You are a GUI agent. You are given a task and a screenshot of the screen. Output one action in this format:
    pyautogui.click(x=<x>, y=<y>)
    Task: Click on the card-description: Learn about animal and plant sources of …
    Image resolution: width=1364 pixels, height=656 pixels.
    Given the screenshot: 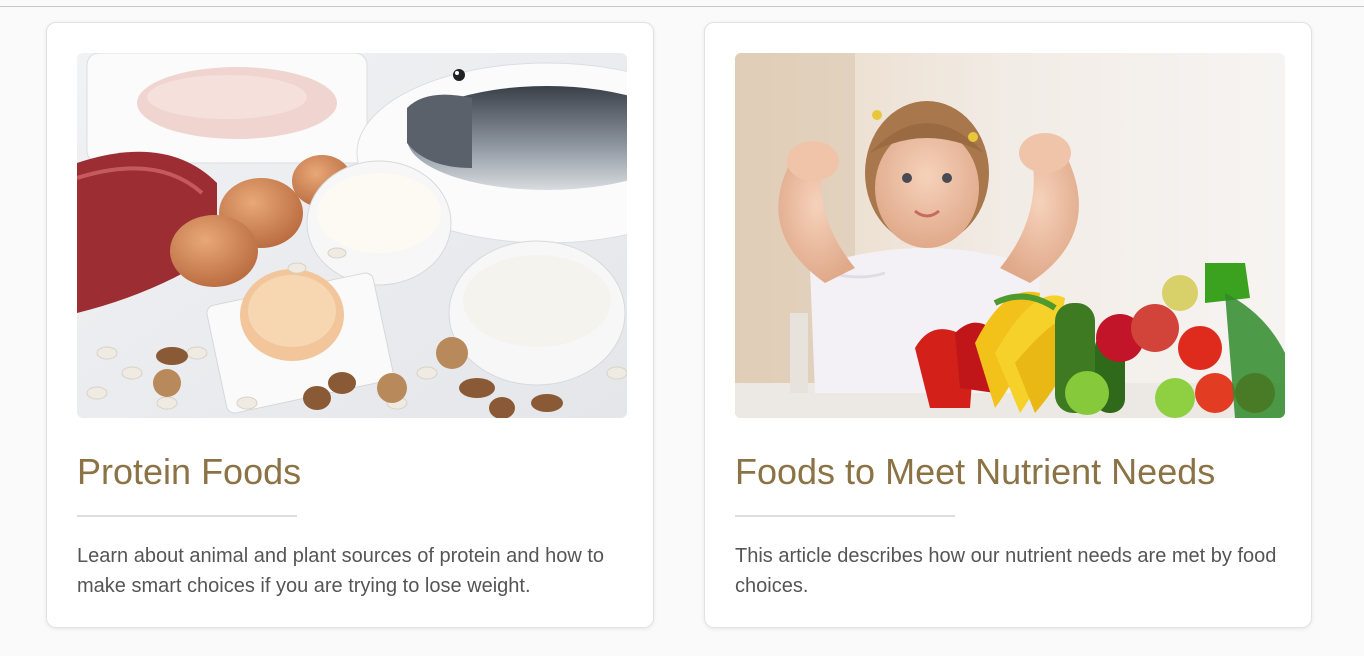 What is the action you would take?
    pyautogui.click(x=341, y=571)
    